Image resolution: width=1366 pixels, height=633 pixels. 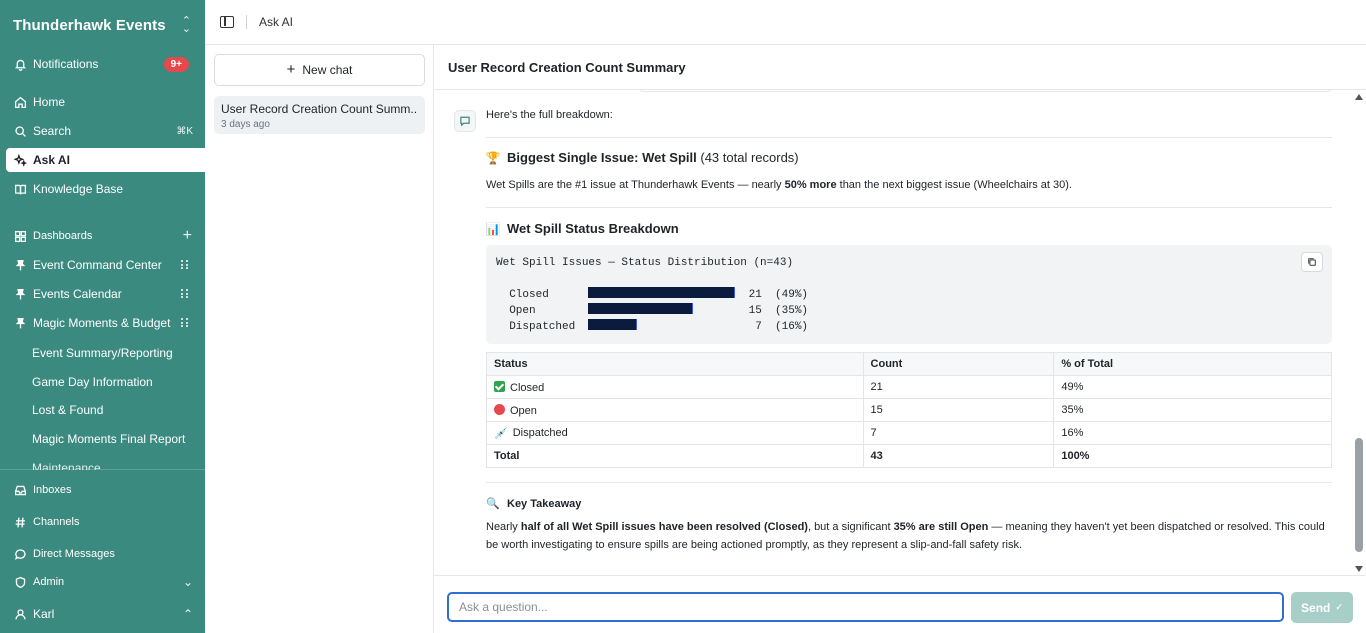 What do you see at coordinates (187, 582) in the screenshot?
I see `chevron-down-icon: ⌄` at bounding box center [187, 582].